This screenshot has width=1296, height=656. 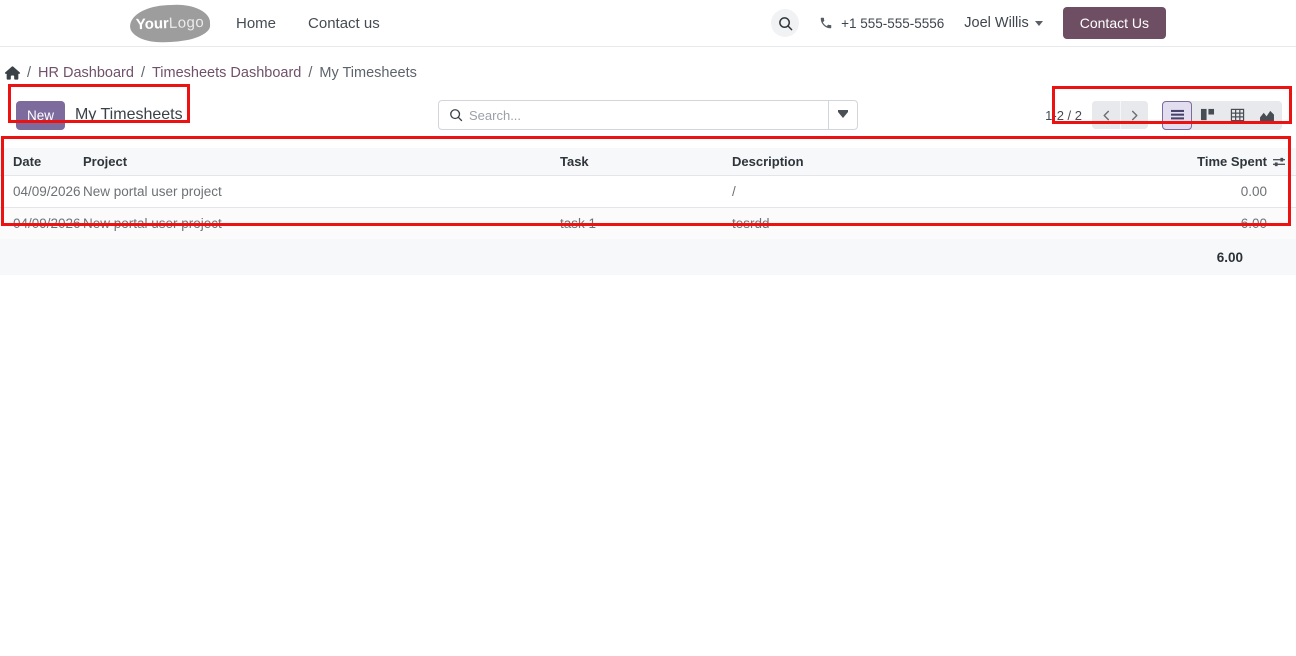 I want to click on navbar-search-button, so click(x=785, y=23).